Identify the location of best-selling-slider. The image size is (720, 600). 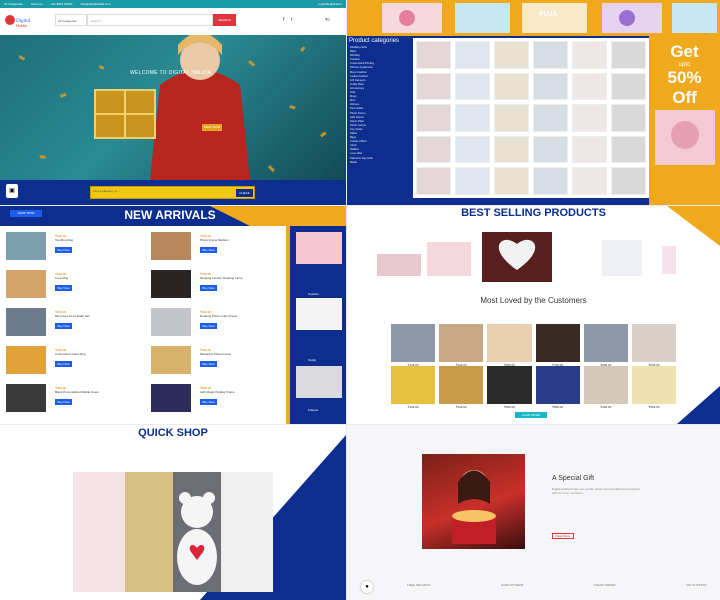
(532, 260).